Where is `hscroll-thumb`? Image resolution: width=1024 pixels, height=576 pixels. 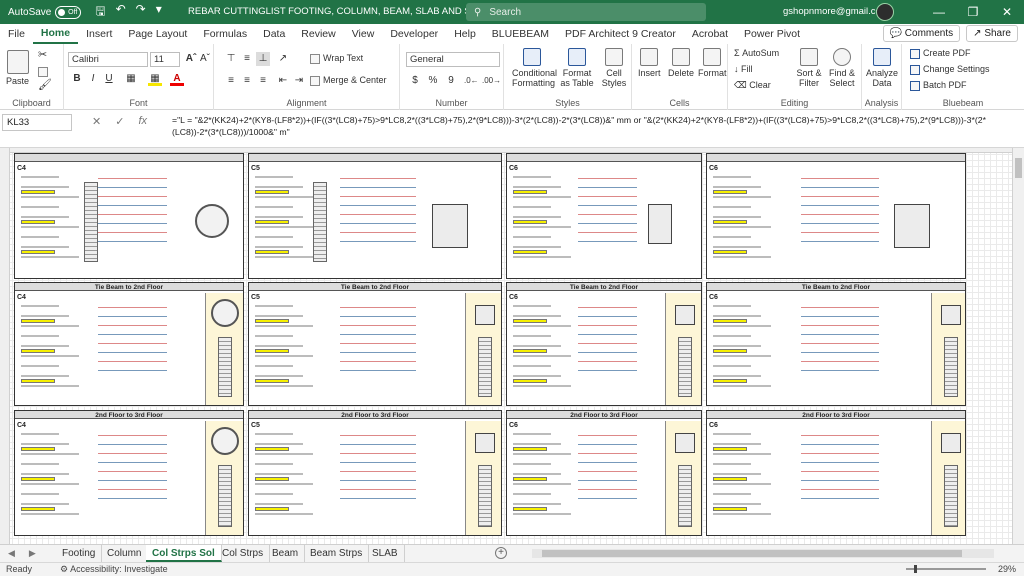
hscroll-thumb is located at coordinates (752, 553).